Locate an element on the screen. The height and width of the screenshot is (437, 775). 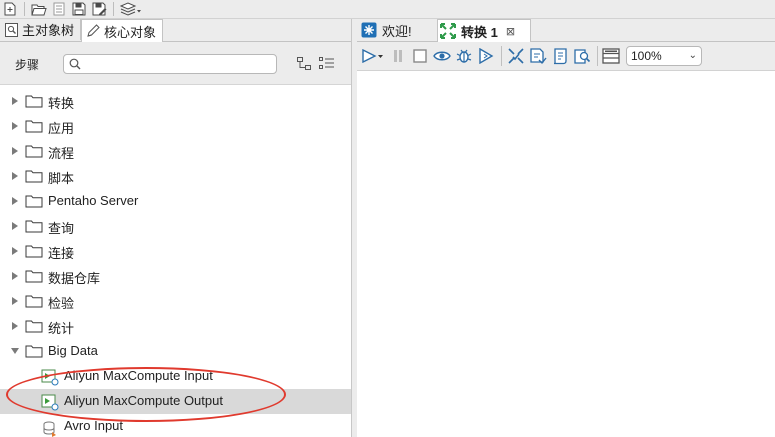
tree-folder-label: 流程 is located at coordinates (61, 153).